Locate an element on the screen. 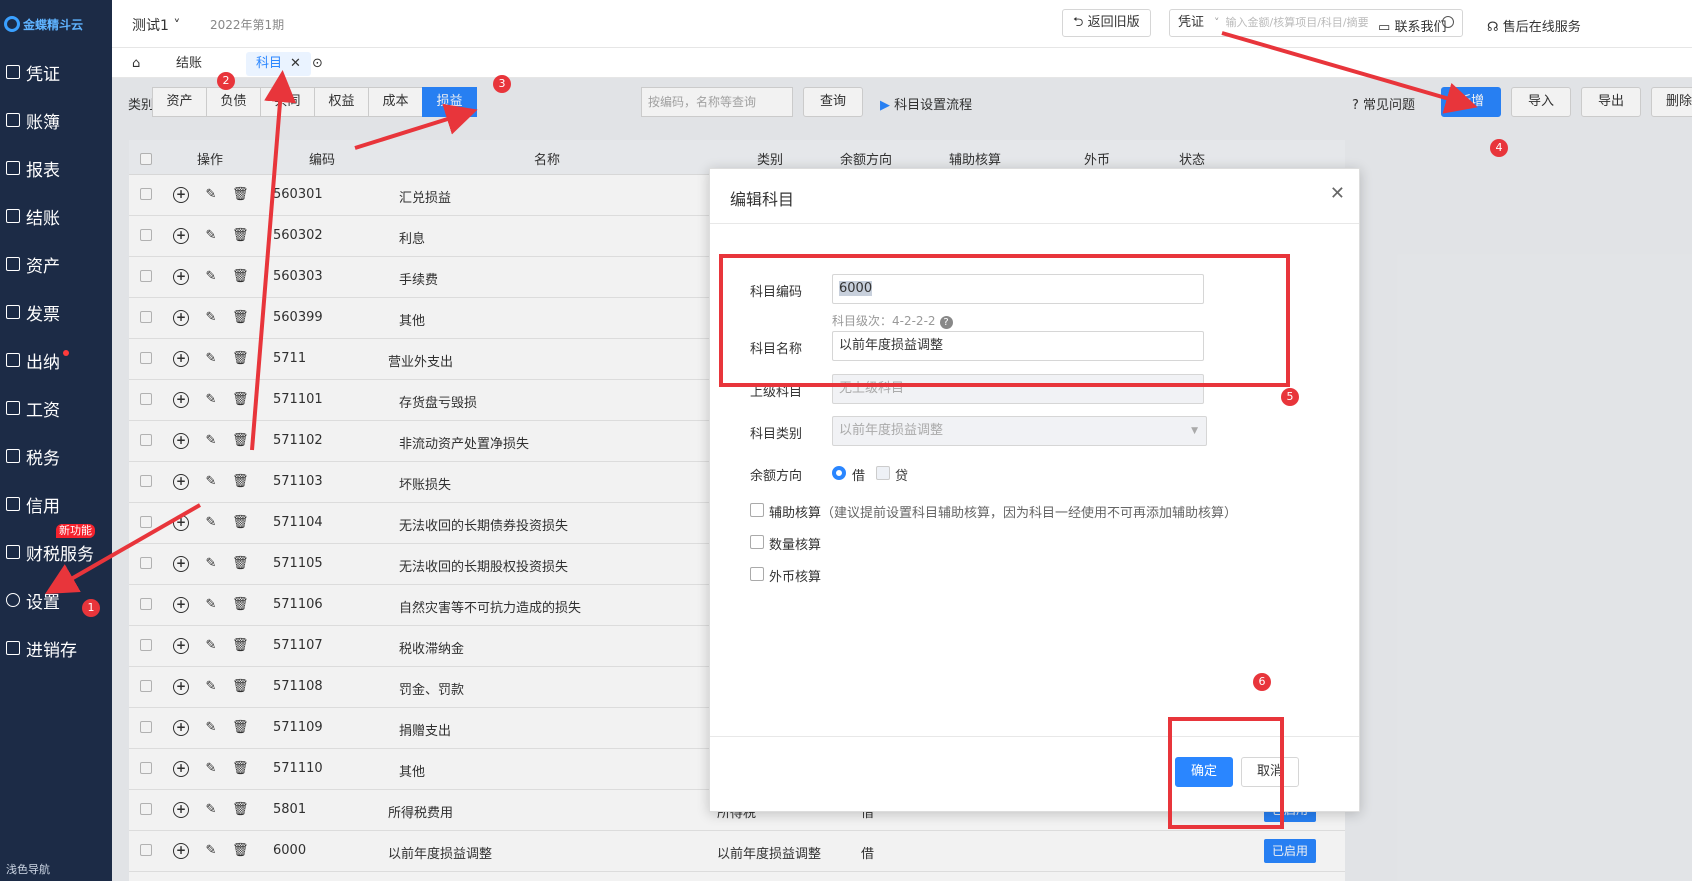 This screenshot has width=1692, height=881. sidebar-item-label: 出纳 is located at coordinates (43, 362).